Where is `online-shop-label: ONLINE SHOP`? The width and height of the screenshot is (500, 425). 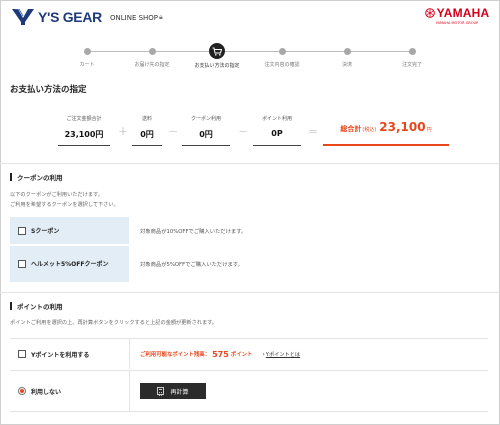
online-shop-label: ONLINE SHOP is located at coordinates (134, 18).